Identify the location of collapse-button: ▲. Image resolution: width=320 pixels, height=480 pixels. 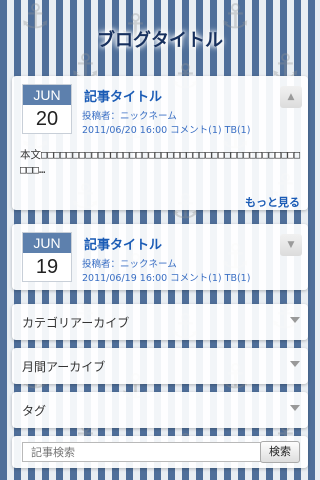
(291, 97).